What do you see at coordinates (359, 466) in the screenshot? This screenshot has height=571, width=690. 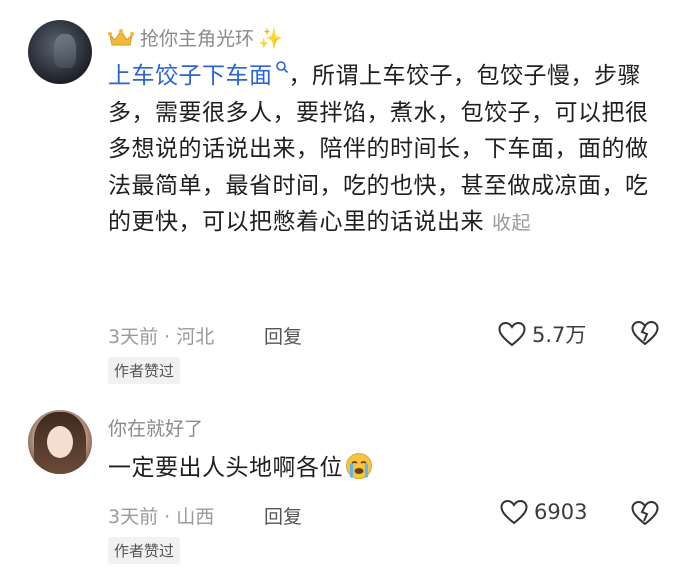 I see `crying-face-emoji` at bounding box center [359, 466].